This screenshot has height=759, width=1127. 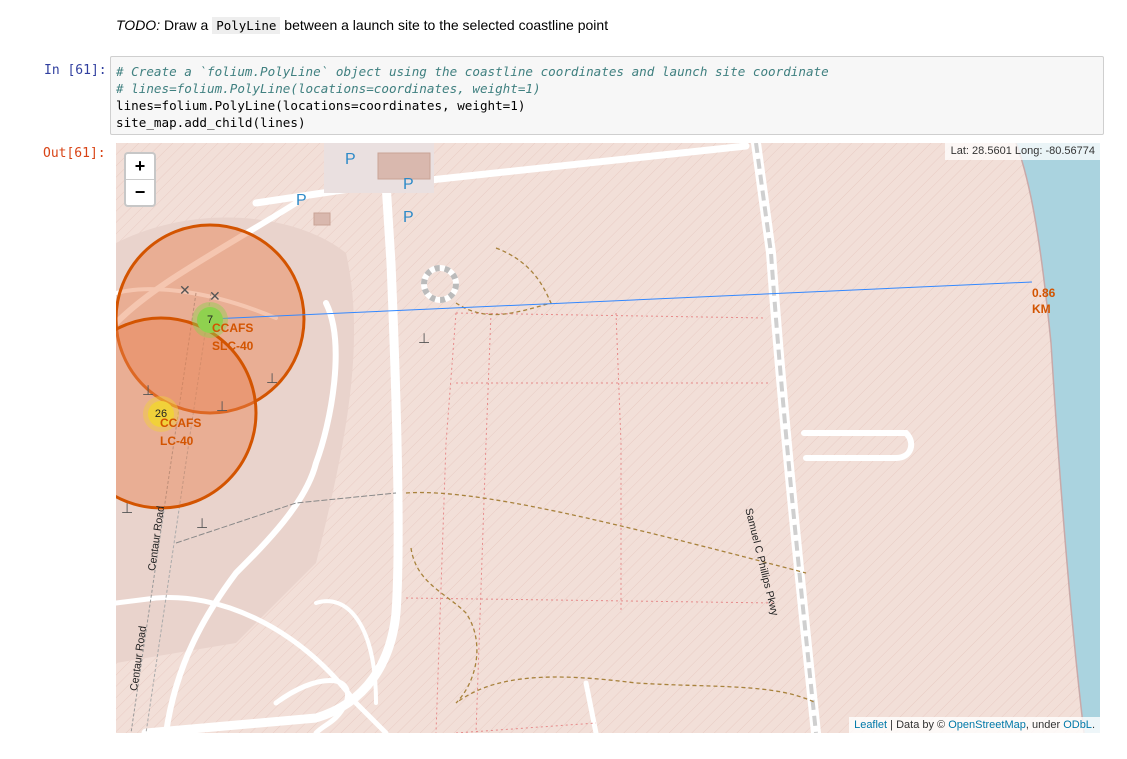 What do you see at coordinates (181, 432) in the screenshot?
I see `launch-site-label-lc40: CCAFS LC-40` at bounding box center [181, 432].